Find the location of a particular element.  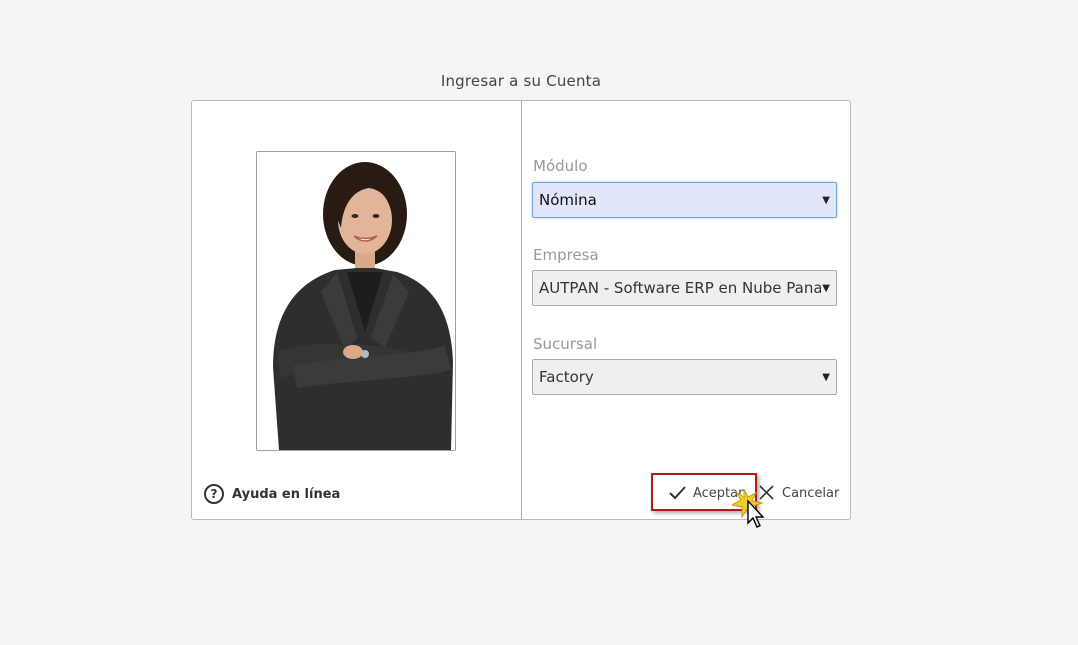

modulo-select: Nómina ▼ is located at coordinates (684, 200).